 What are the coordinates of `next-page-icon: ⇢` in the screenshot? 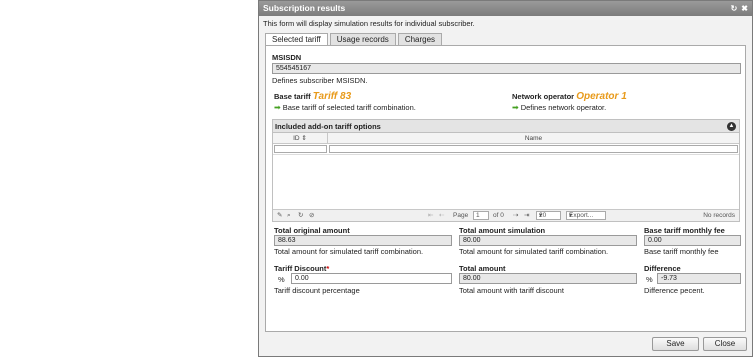 It's located at (515, 216).